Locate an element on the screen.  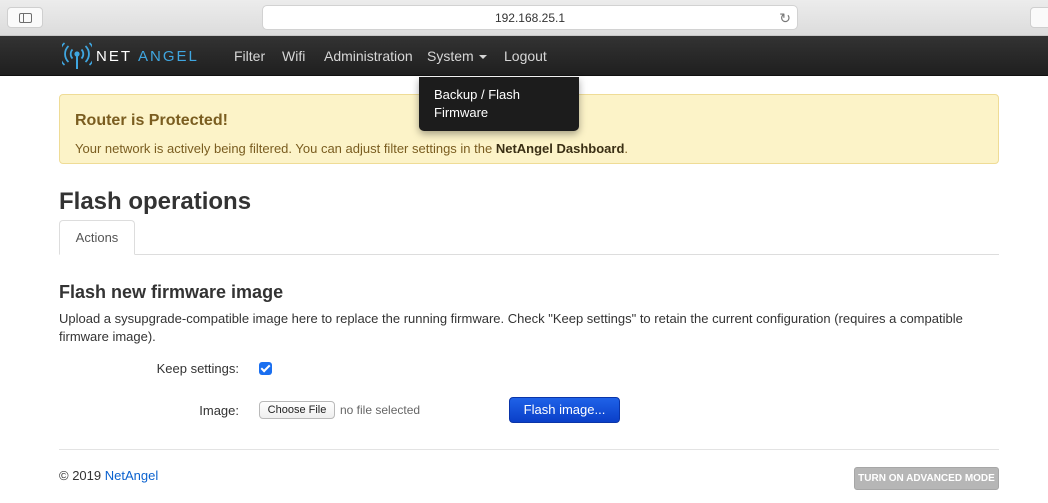
page-title: Flash operations is located at coordinates (155, 201).